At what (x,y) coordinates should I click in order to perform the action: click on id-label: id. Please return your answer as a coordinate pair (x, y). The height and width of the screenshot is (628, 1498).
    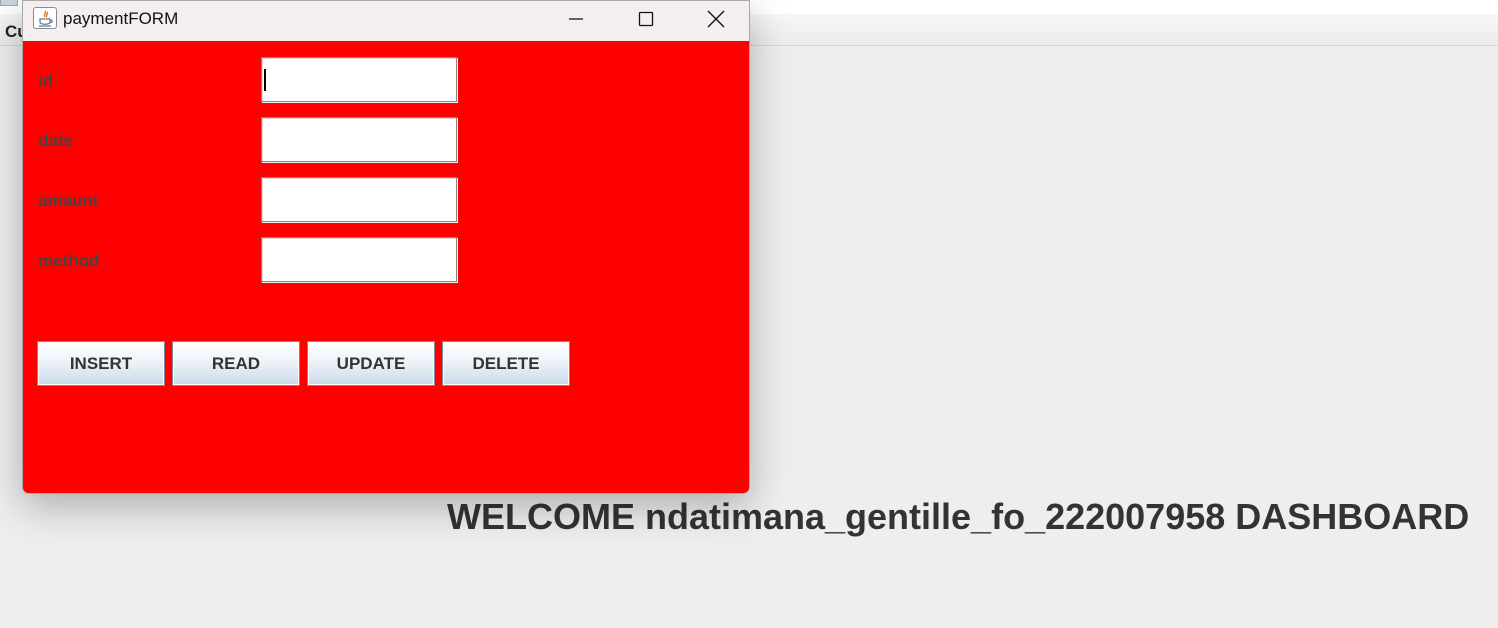
    Looking at the image, I should click on (46, 80).